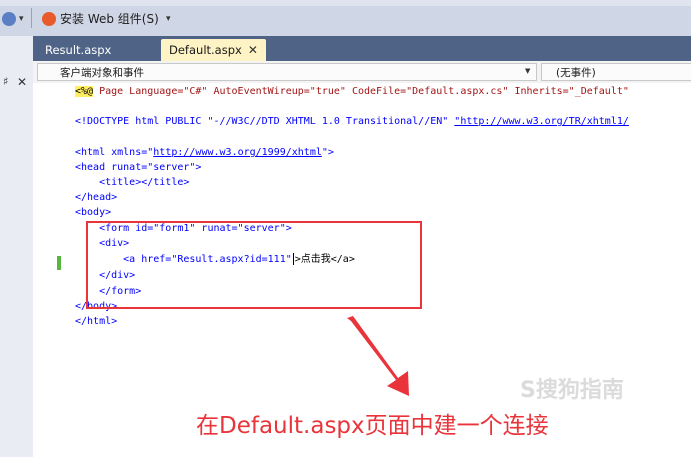 This screenshot has width=691, height=457. I want to click on editor-margin, so click(52, 270).